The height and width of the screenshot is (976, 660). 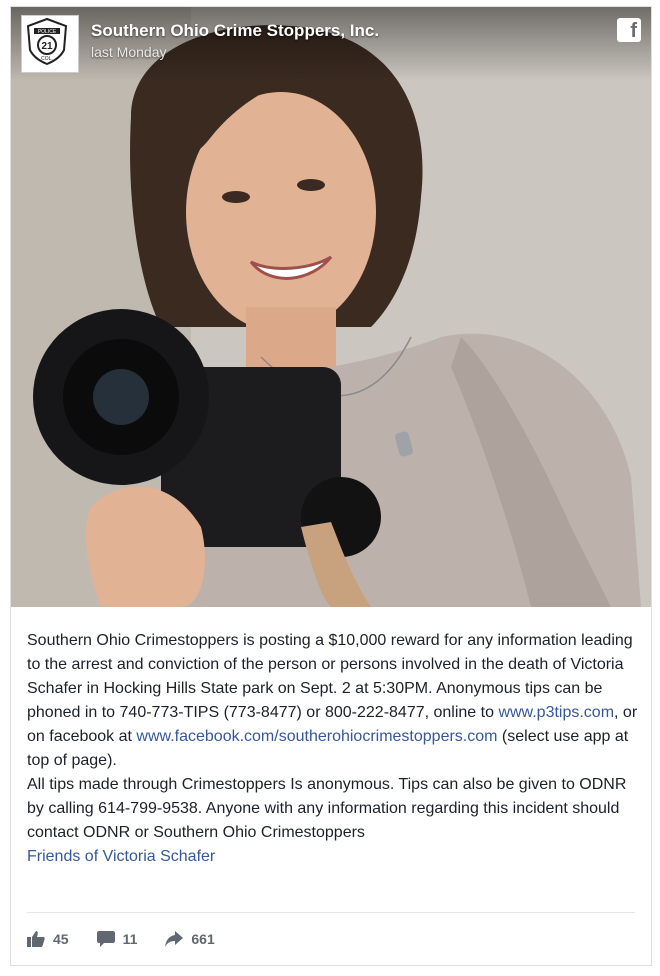 I want to click on share-button: 661, so click(x=190, y=939).